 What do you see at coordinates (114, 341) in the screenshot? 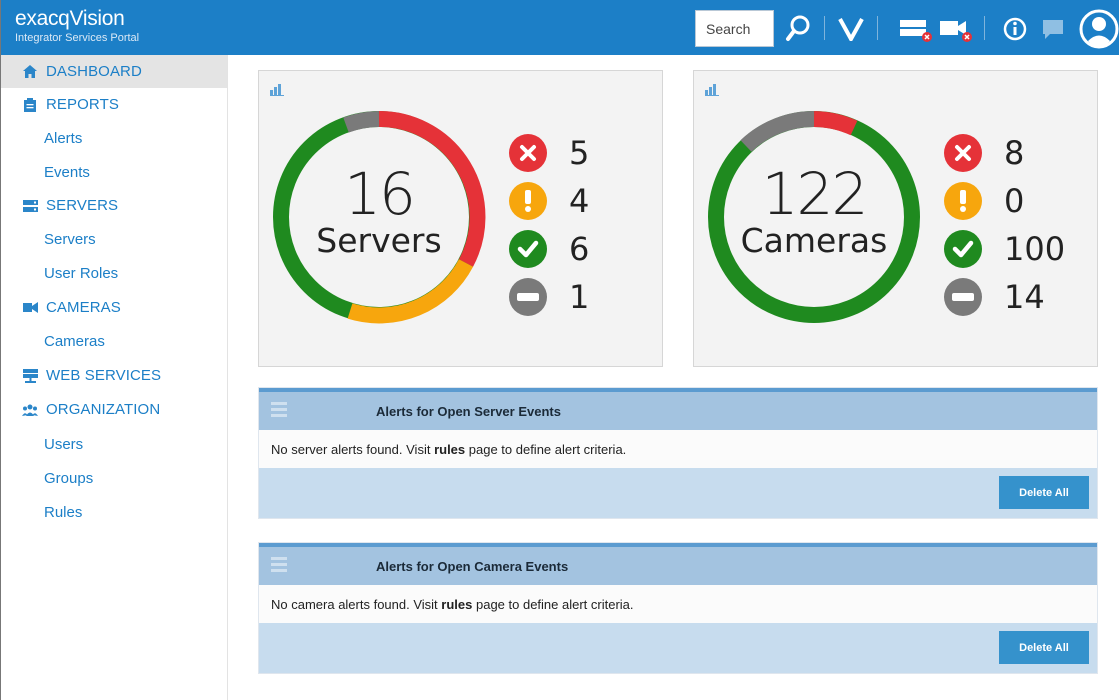
I see `sidebar-item-cameras: Cameras` at bounding box center [114, 341].